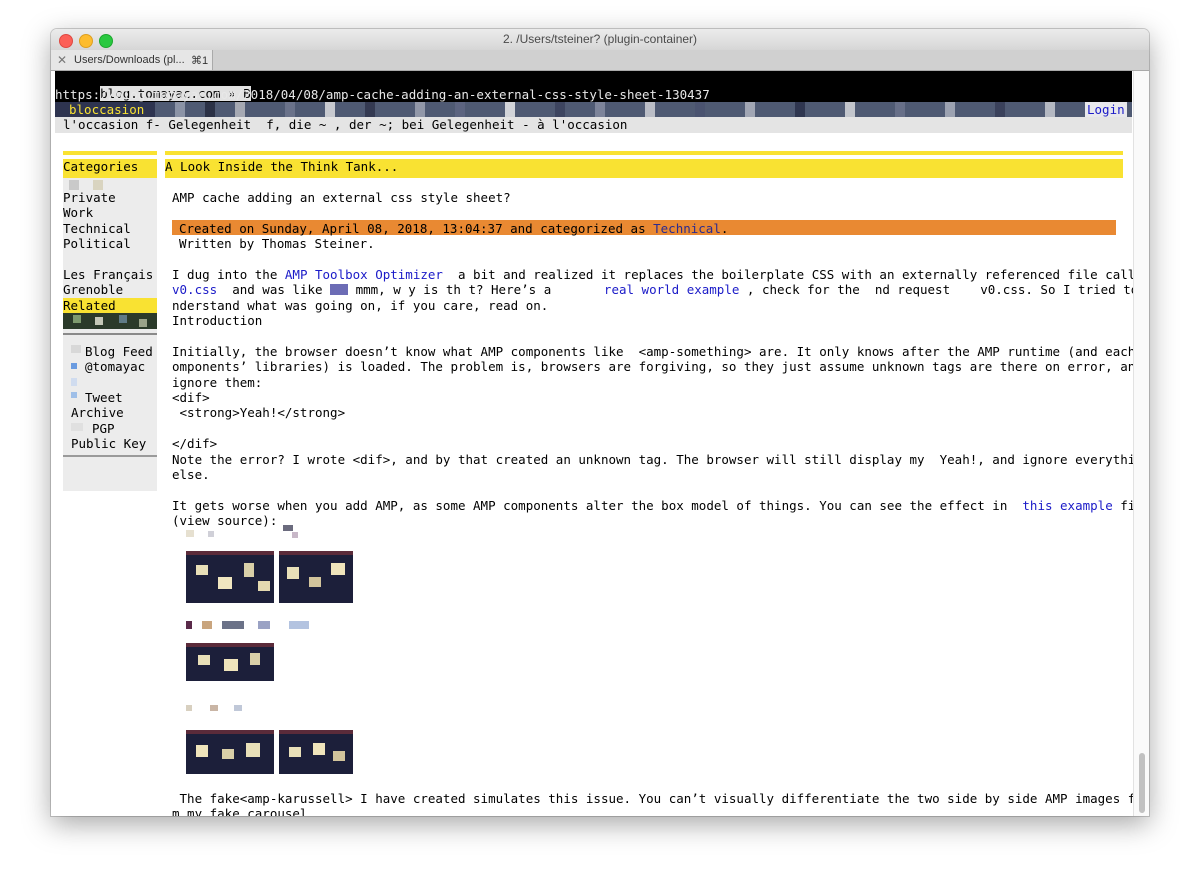 The image size is (1200, 888). Describe the element at coordinates (191, 397) in the screenshot. I see `code-line-1: <dif>` at that location.